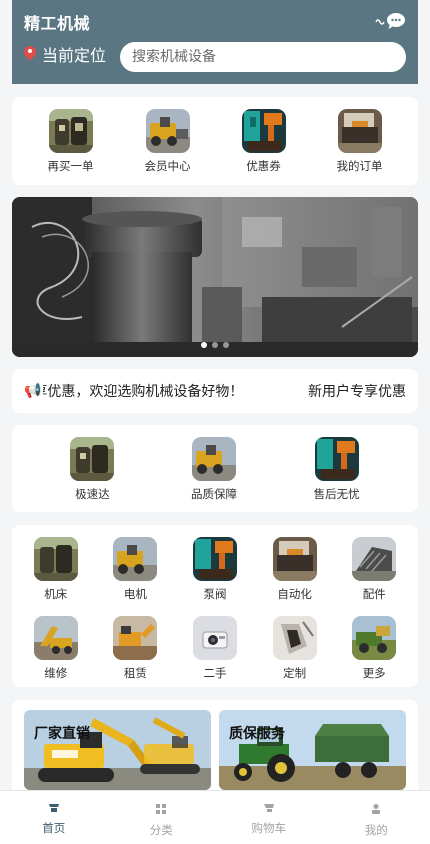 This screenshot has width=430, height=844. Describe the element at coordinates (215, 745) in the screenshot. I see `promo-section: 厂家直销 质保服务` at that location.